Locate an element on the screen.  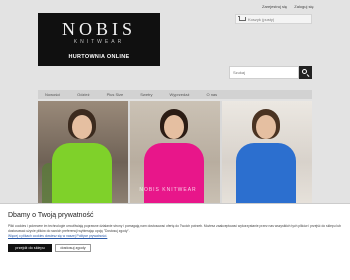
cookie-title: Dbamy o Twoją prywatność is located at coordinates (51, 215).